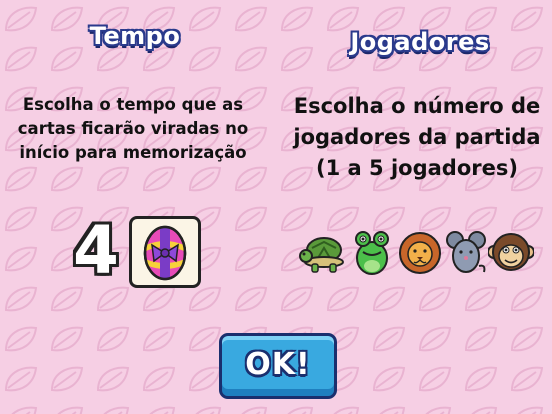 The height and width of the screenshot is (414, 552). Describe the element at coordinates (324, 252) in the screenshot. I see `turtle-icon` at that location.